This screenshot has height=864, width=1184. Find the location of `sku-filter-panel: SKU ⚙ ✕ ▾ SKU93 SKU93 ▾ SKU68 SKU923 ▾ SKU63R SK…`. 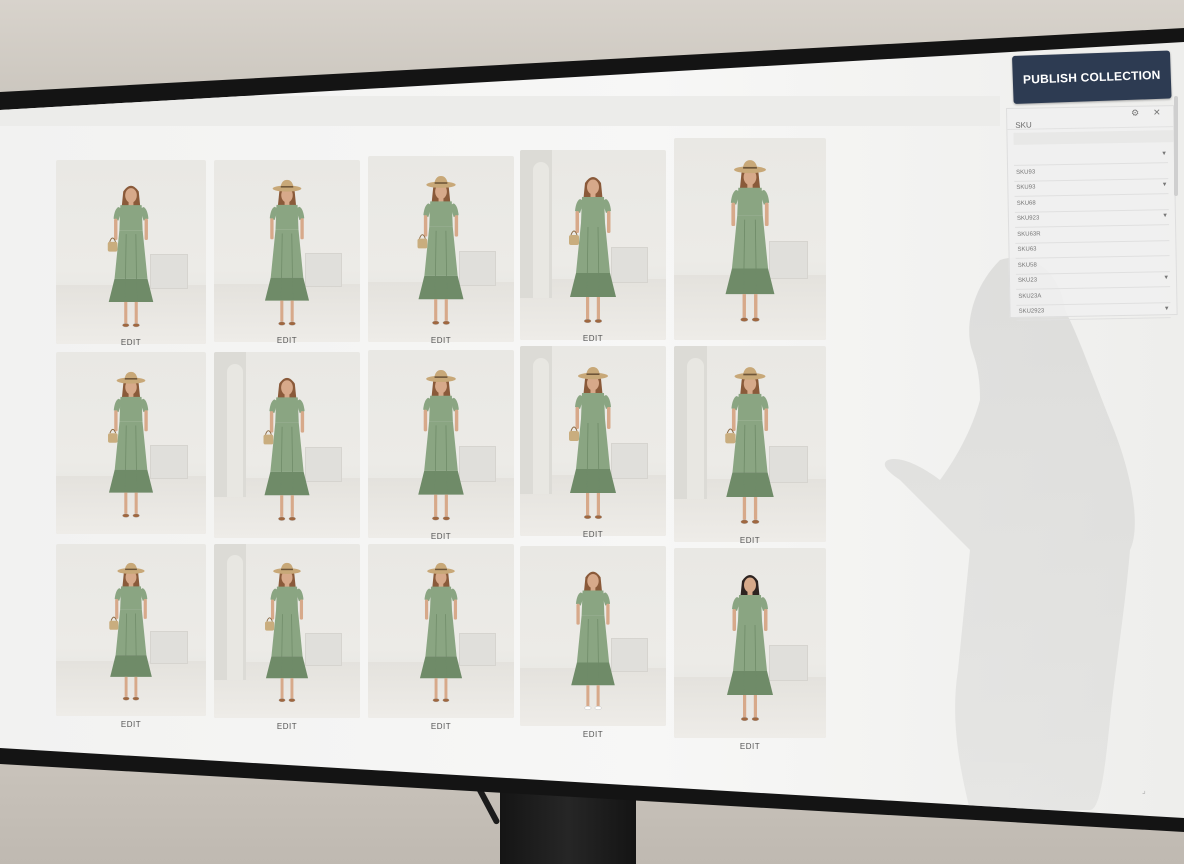

sku-filter-panel: SKU ⚙ ✕ ▾ SKU93 SKU93 ▾ SKU68 SKU923 ▾ SKU63R SK… is located at coordinates (1092, 213).